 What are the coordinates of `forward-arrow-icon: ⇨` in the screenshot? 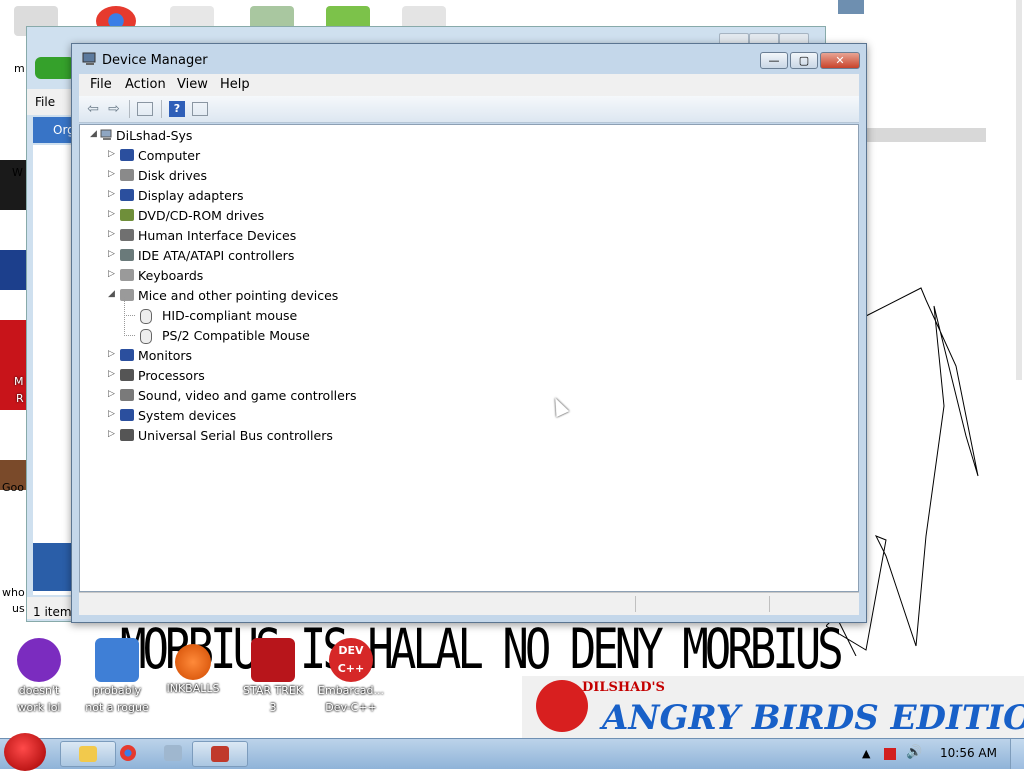 It's located at (114, 109).